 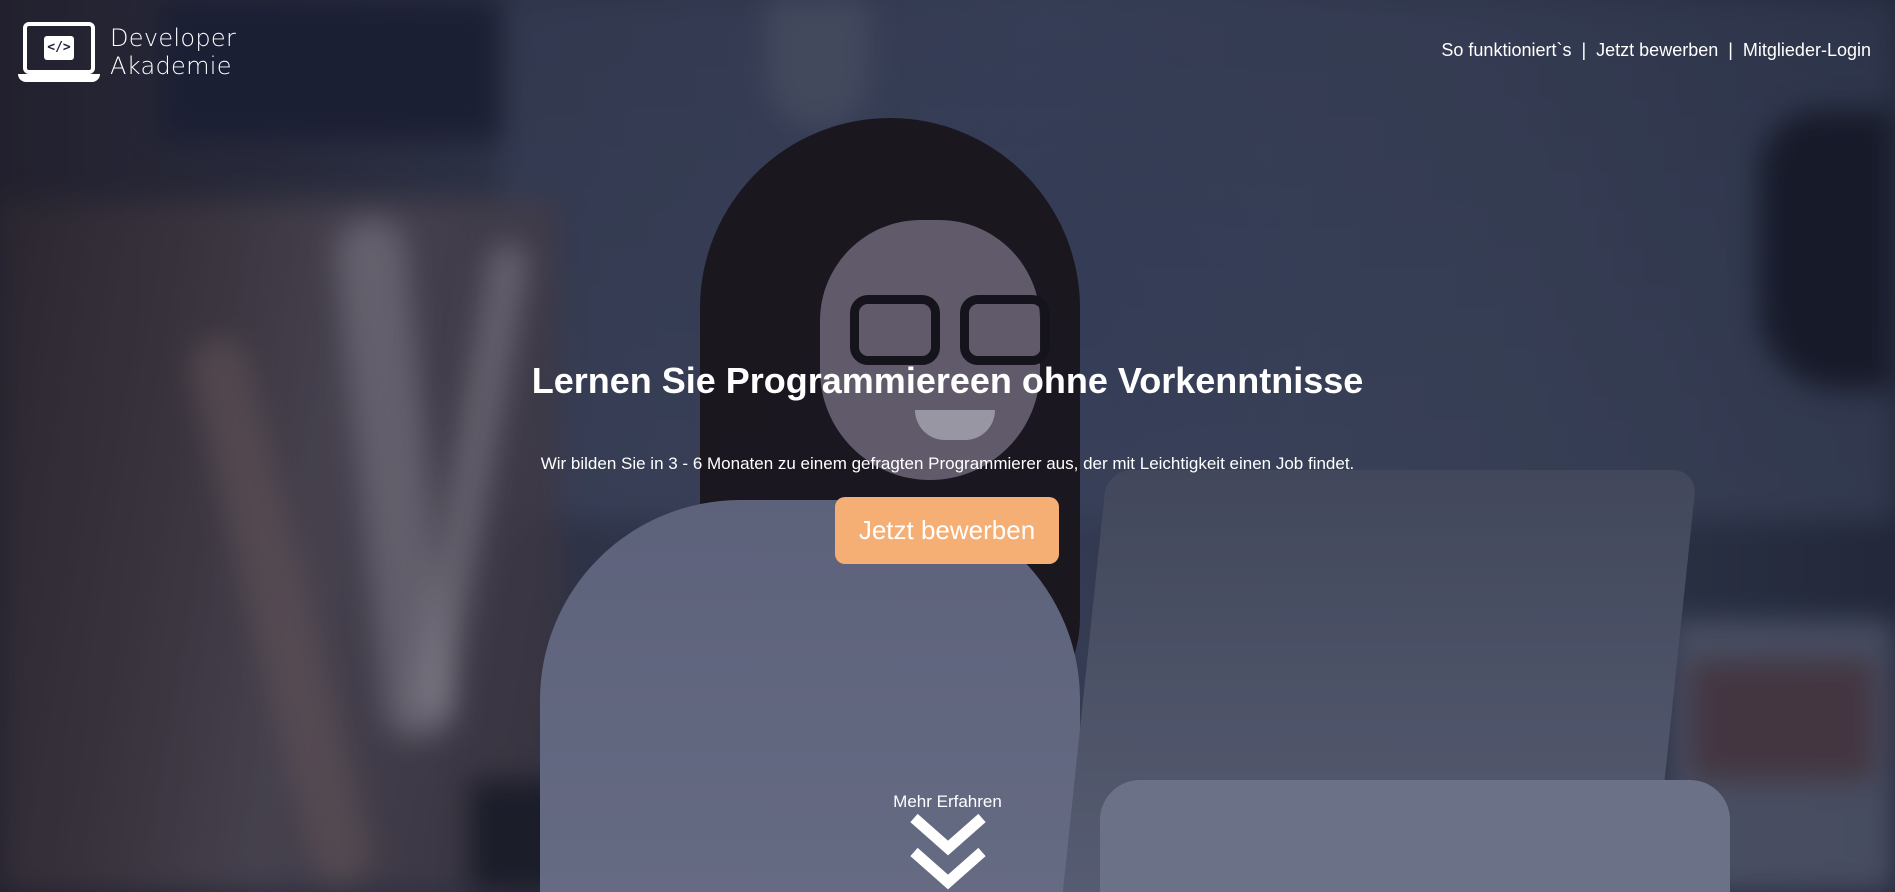 I want to click on brand-line-1: Developer, so click(x=173, y=38).